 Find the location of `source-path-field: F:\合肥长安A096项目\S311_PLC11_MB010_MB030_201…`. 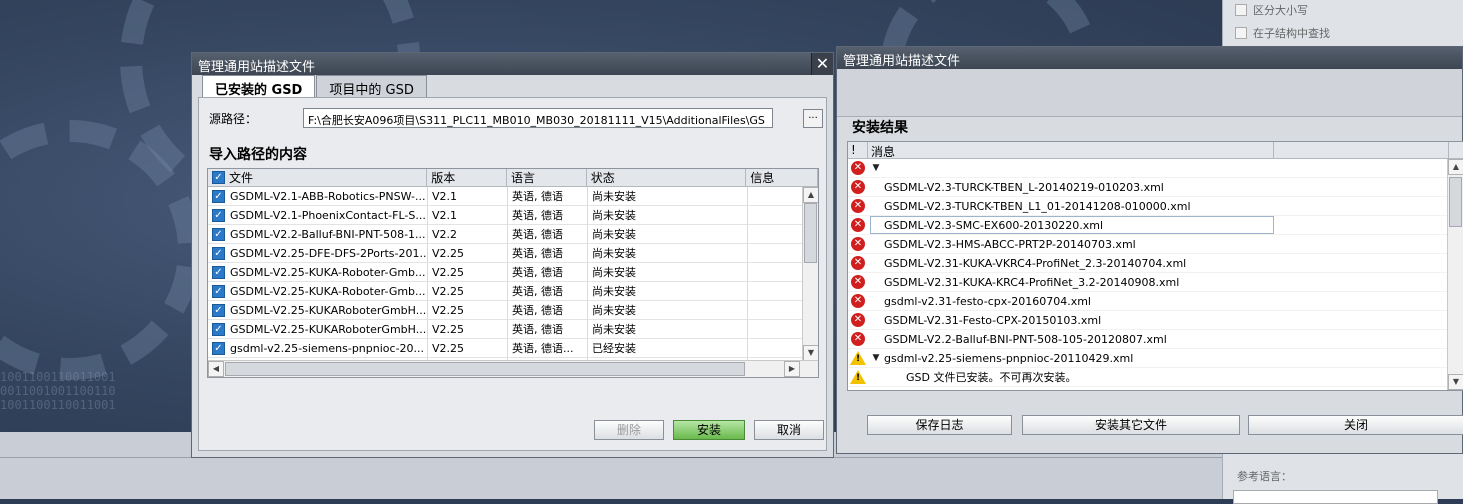

source-path-field: F:\合肥长安A096项目\S311_PLC11_MB010_MB030_201… is located at coordinates (538, 118).